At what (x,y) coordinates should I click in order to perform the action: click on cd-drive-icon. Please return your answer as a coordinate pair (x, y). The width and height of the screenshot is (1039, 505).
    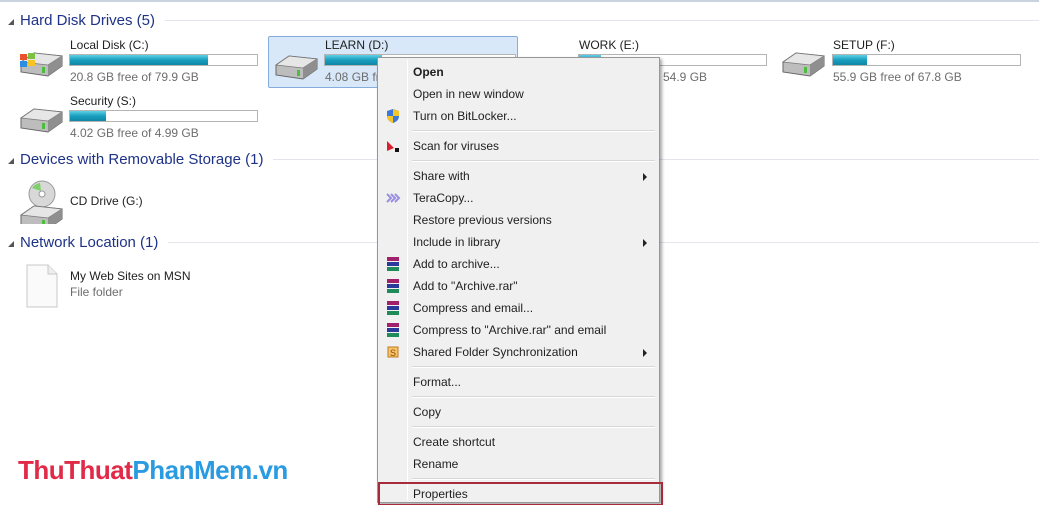
    Looking at the image, I should click on (41, 202).